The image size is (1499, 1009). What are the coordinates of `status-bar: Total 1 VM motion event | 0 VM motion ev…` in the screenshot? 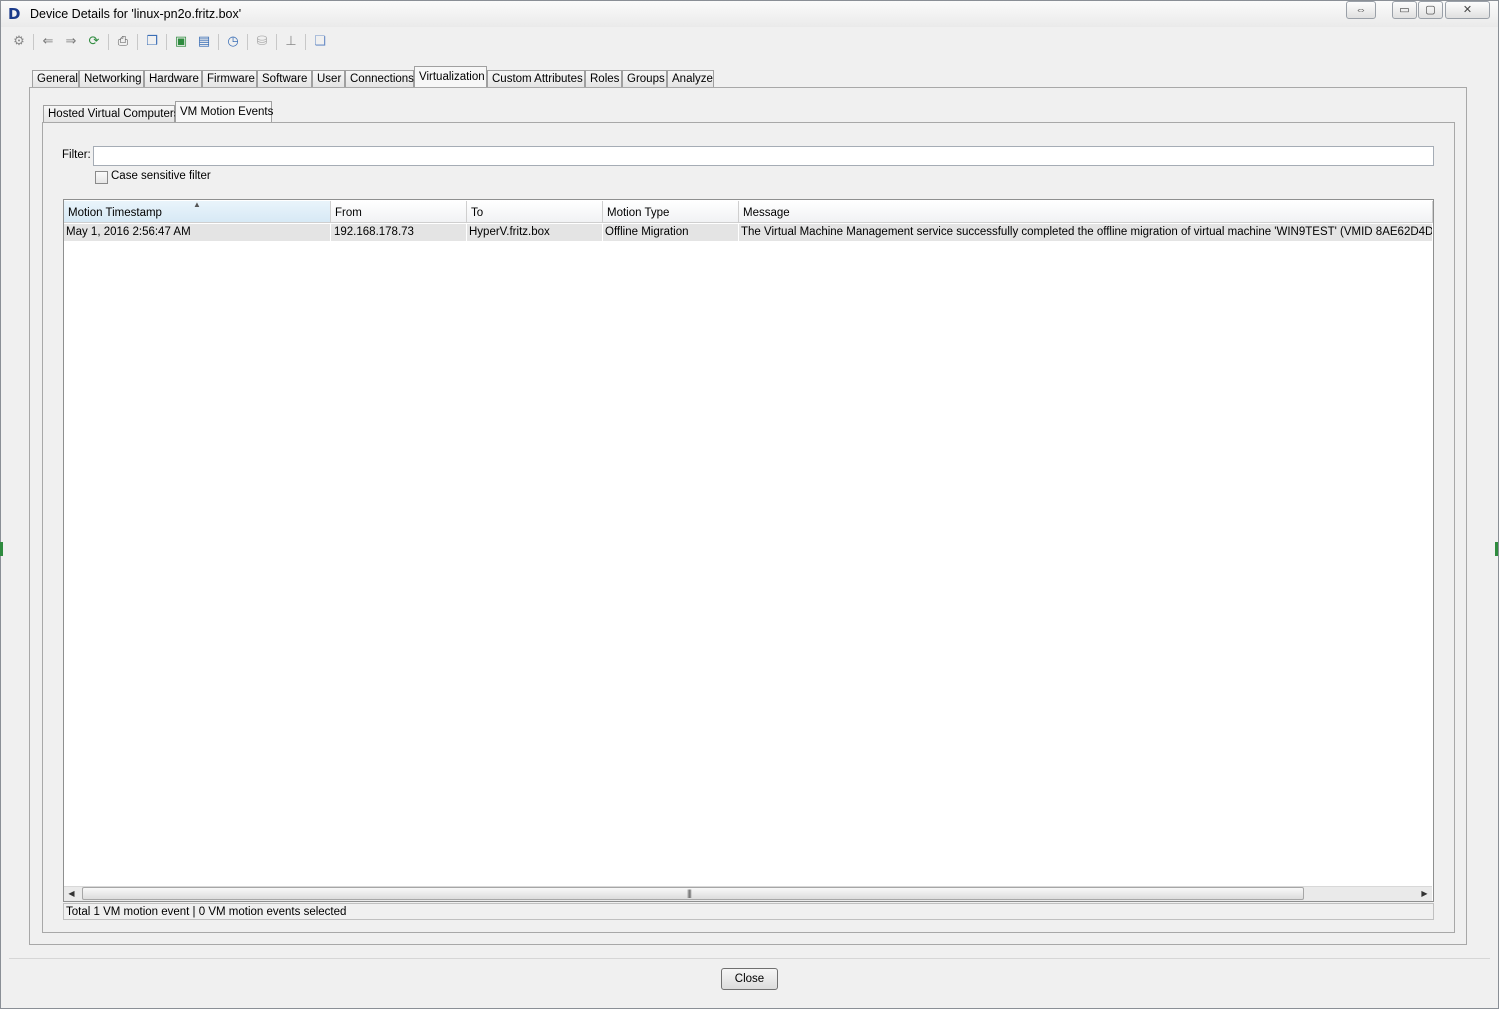 It's located at (748, 911).